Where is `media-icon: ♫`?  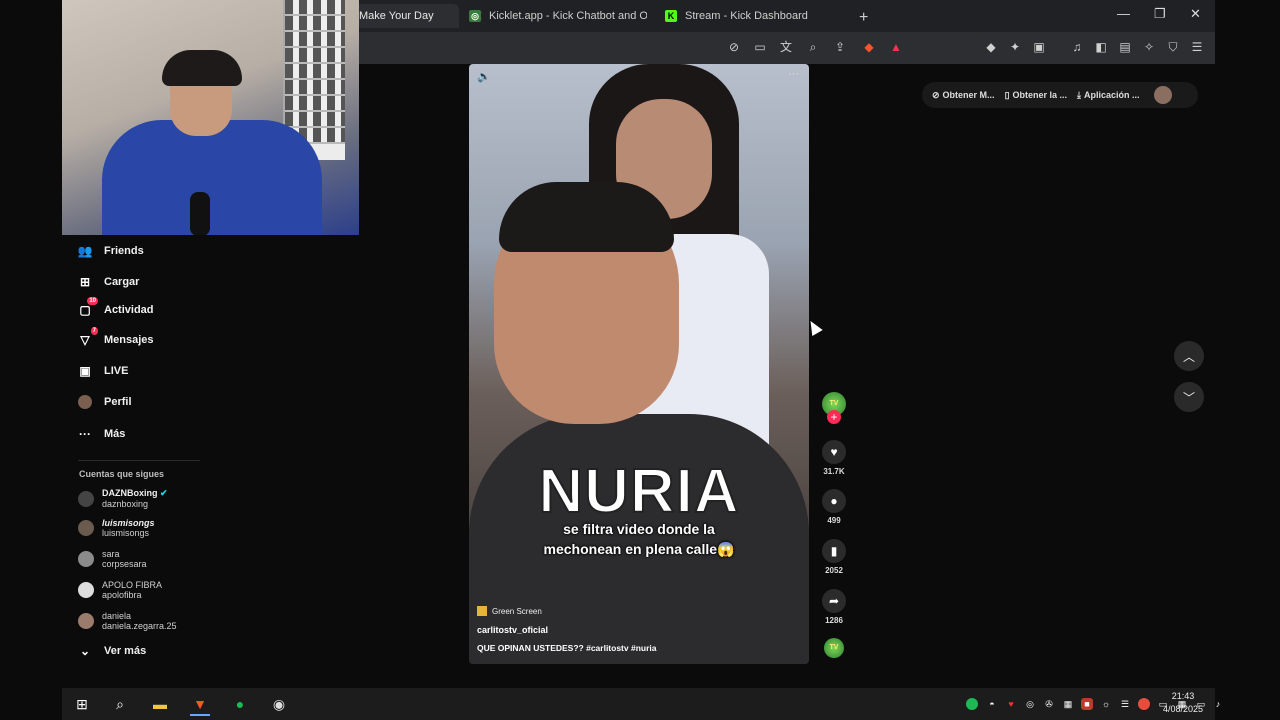 media-icon: ♫ is located at coordinates (1077, 47).